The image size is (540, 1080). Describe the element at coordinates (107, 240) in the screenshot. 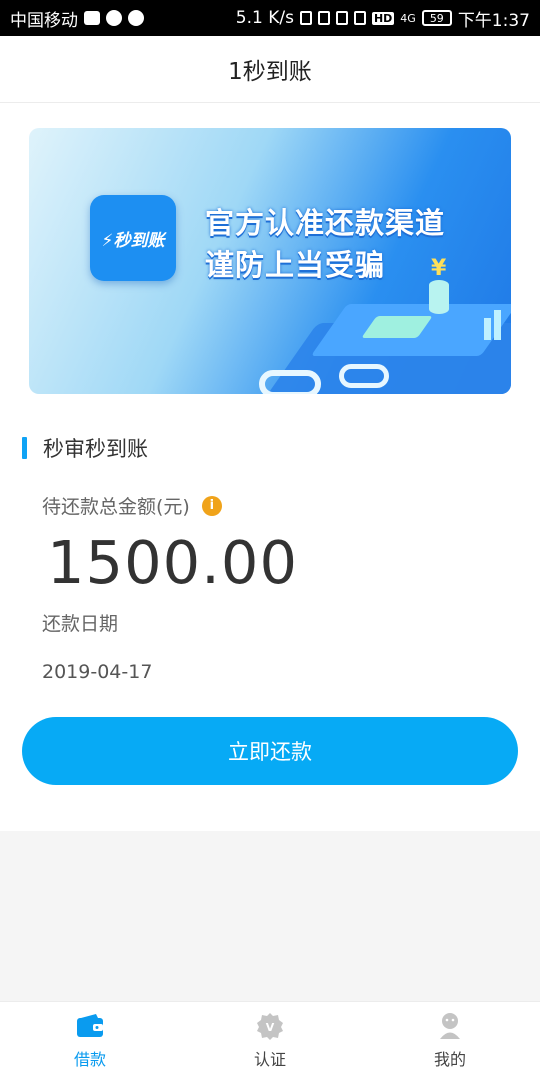

I see `lightning-icon: ⚡` at that location.